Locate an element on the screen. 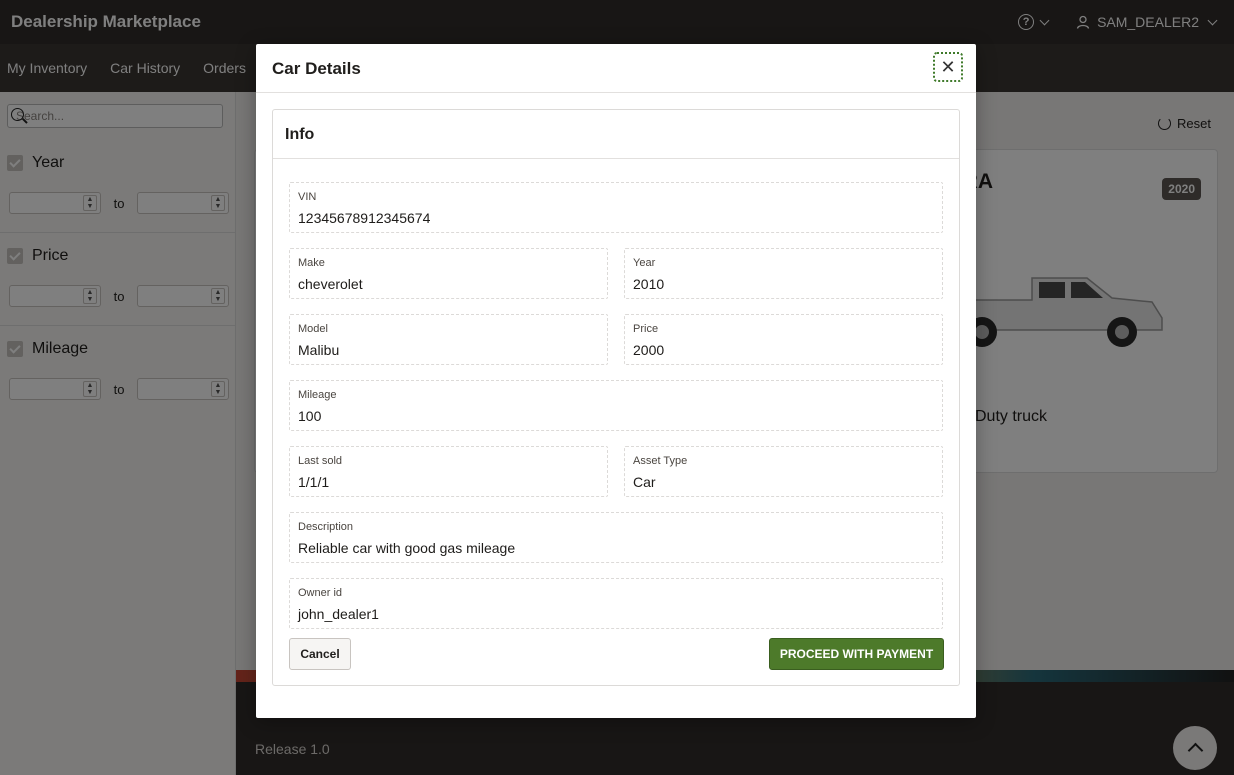  field-label: VIN is located at coordinates (307, 197).